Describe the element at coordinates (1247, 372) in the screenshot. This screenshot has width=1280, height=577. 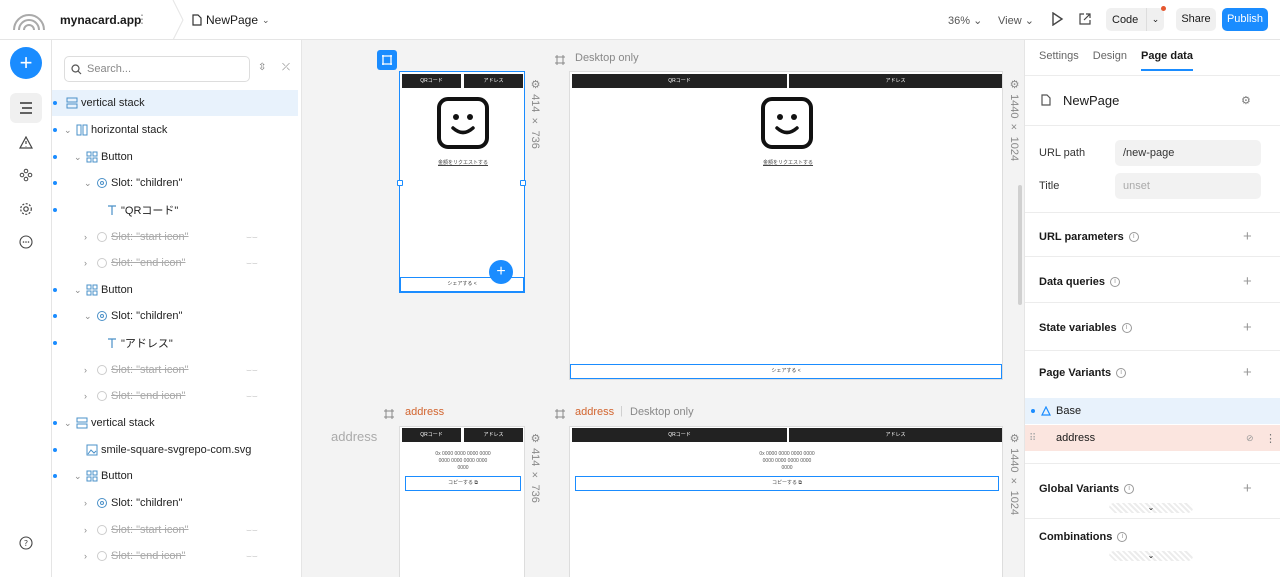
I see `add-page-variant-button: +` at that location.